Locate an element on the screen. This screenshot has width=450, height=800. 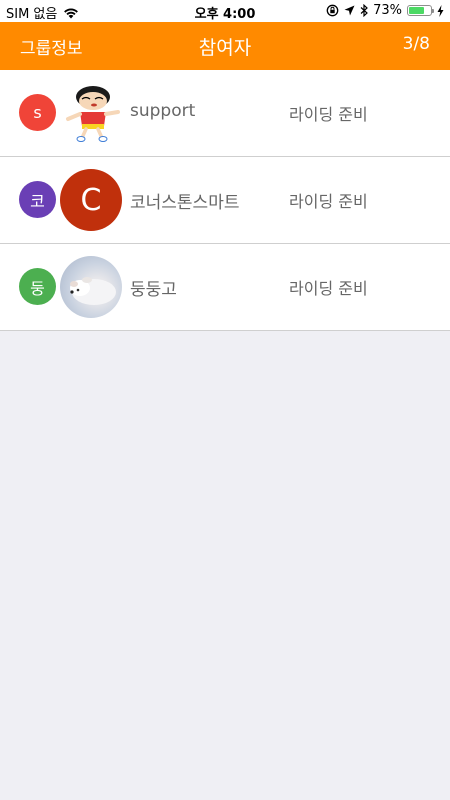
participant-row: 코 C 코너스톤스마트 라이딩 준비 is located at coordinates (225, 200).